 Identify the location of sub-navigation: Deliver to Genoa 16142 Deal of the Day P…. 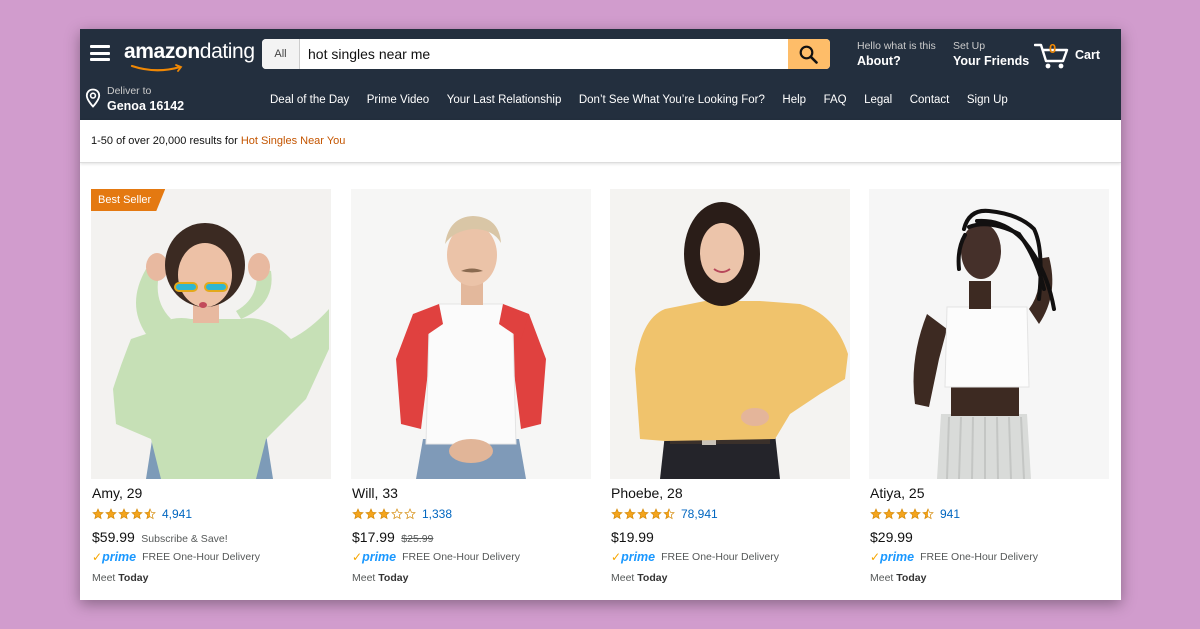
(600, 100).